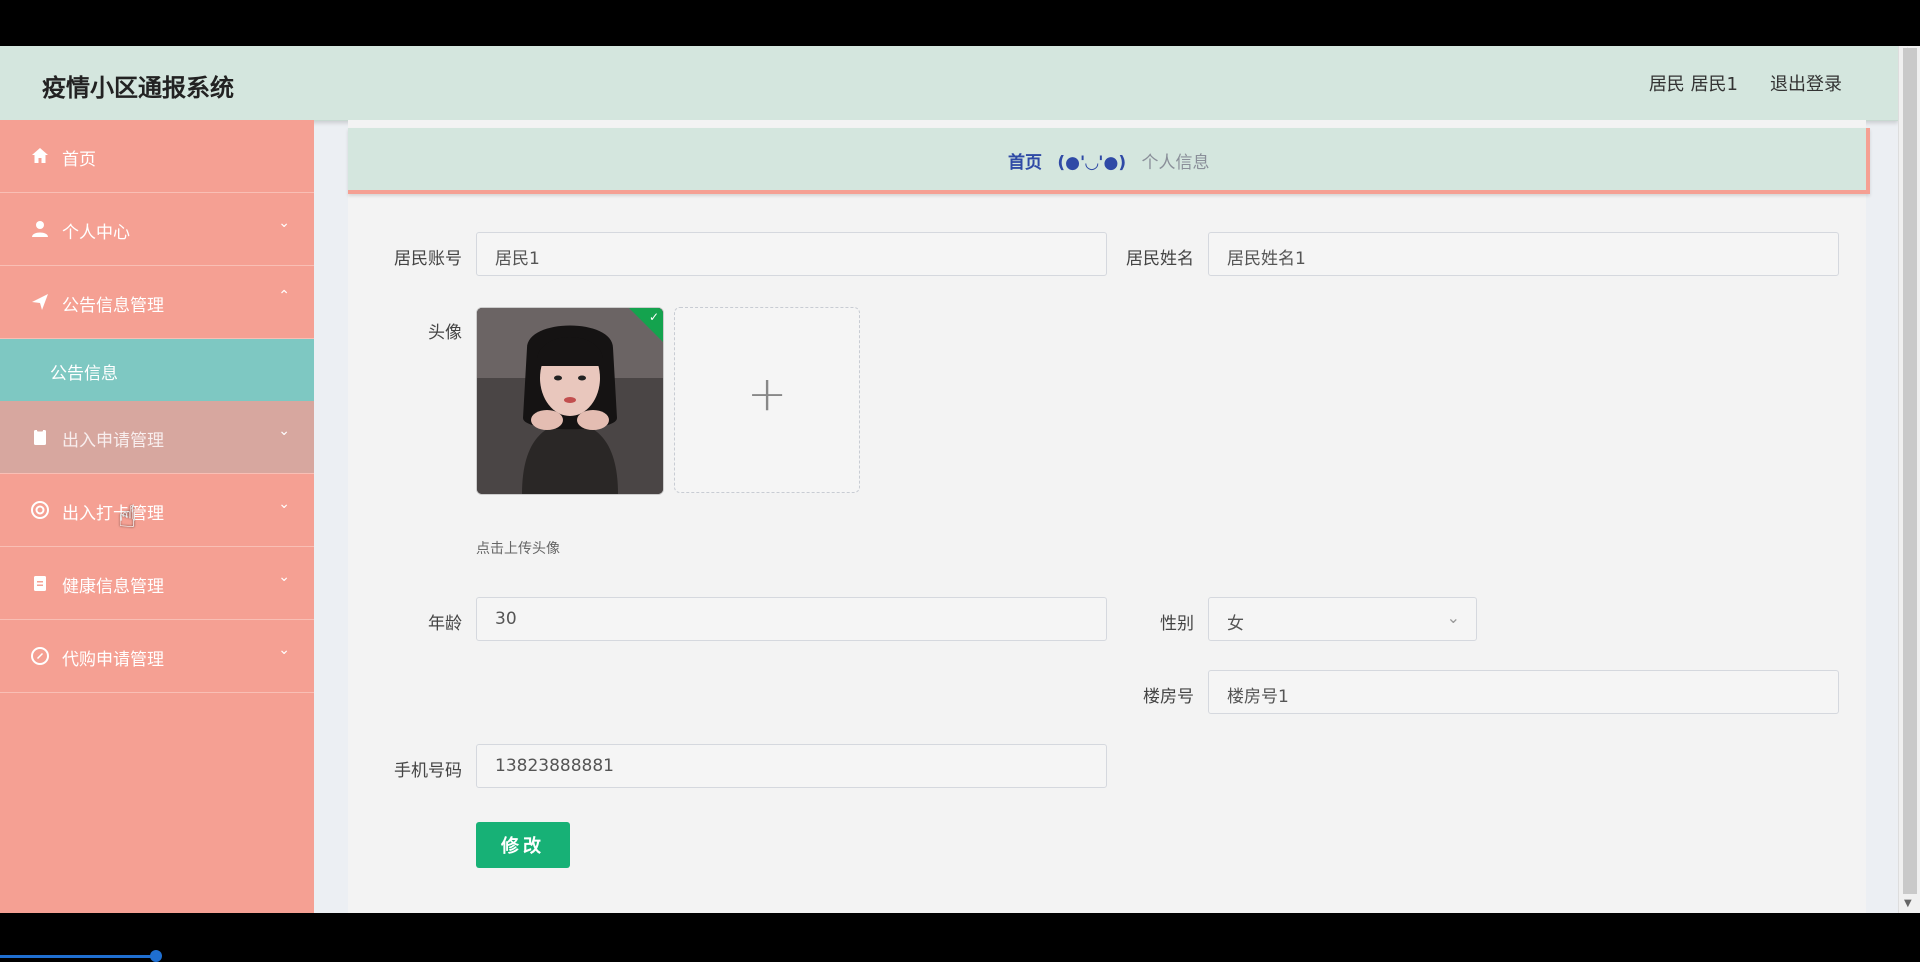  Describe the element at coordinates (84, 374) in the screenshot. I see `sidebar-subitem-label: 公告信息` at that location.